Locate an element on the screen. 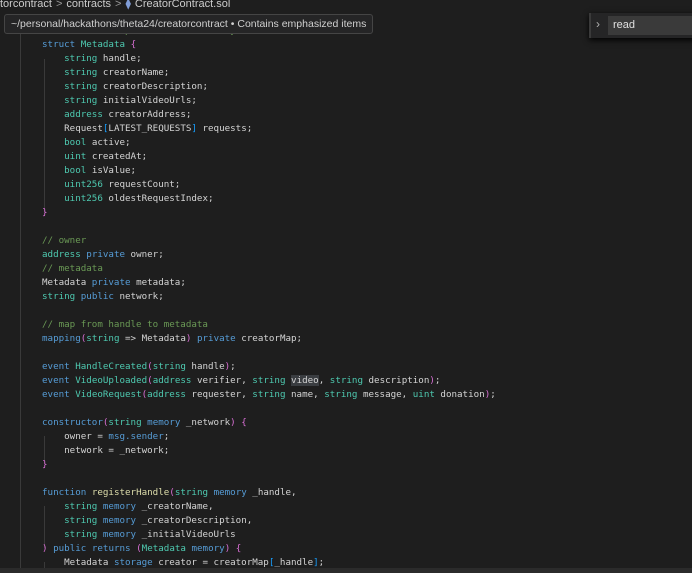  horizontal-scrollbar is located at coordinates (346, 570).